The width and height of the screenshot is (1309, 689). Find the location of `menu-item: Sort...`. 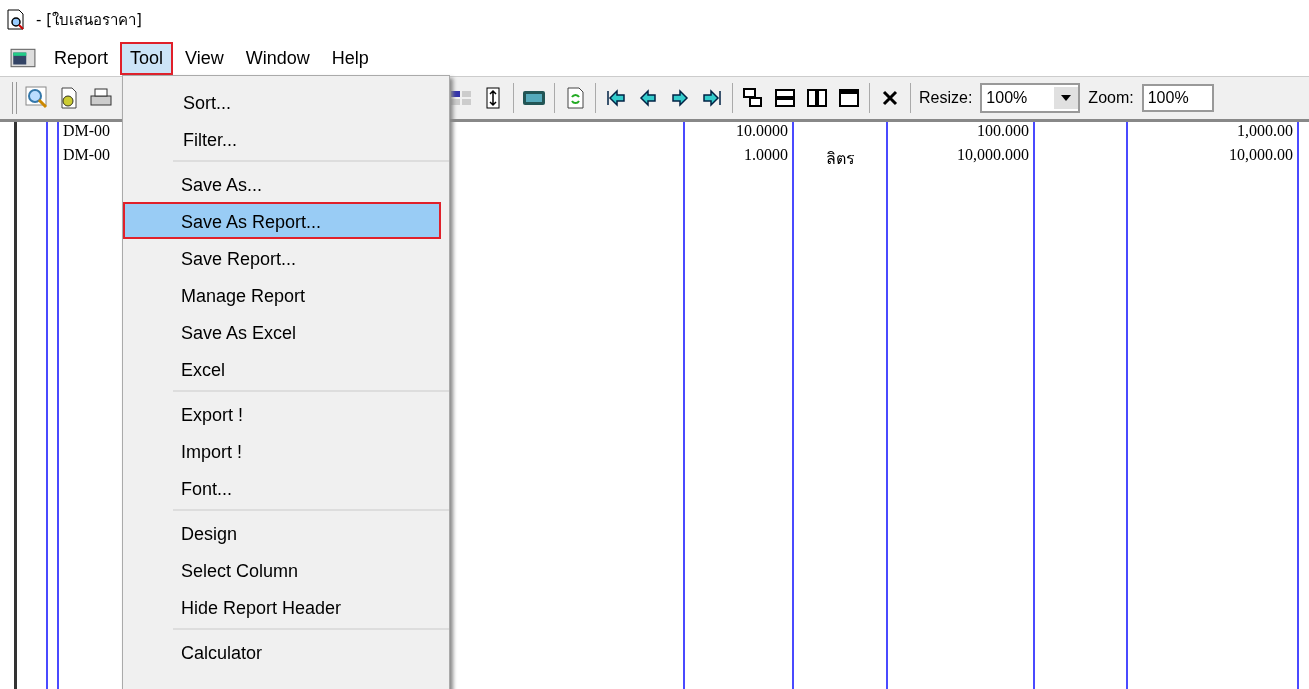

menu-item: Sort... is located at coordinates (283, 101).